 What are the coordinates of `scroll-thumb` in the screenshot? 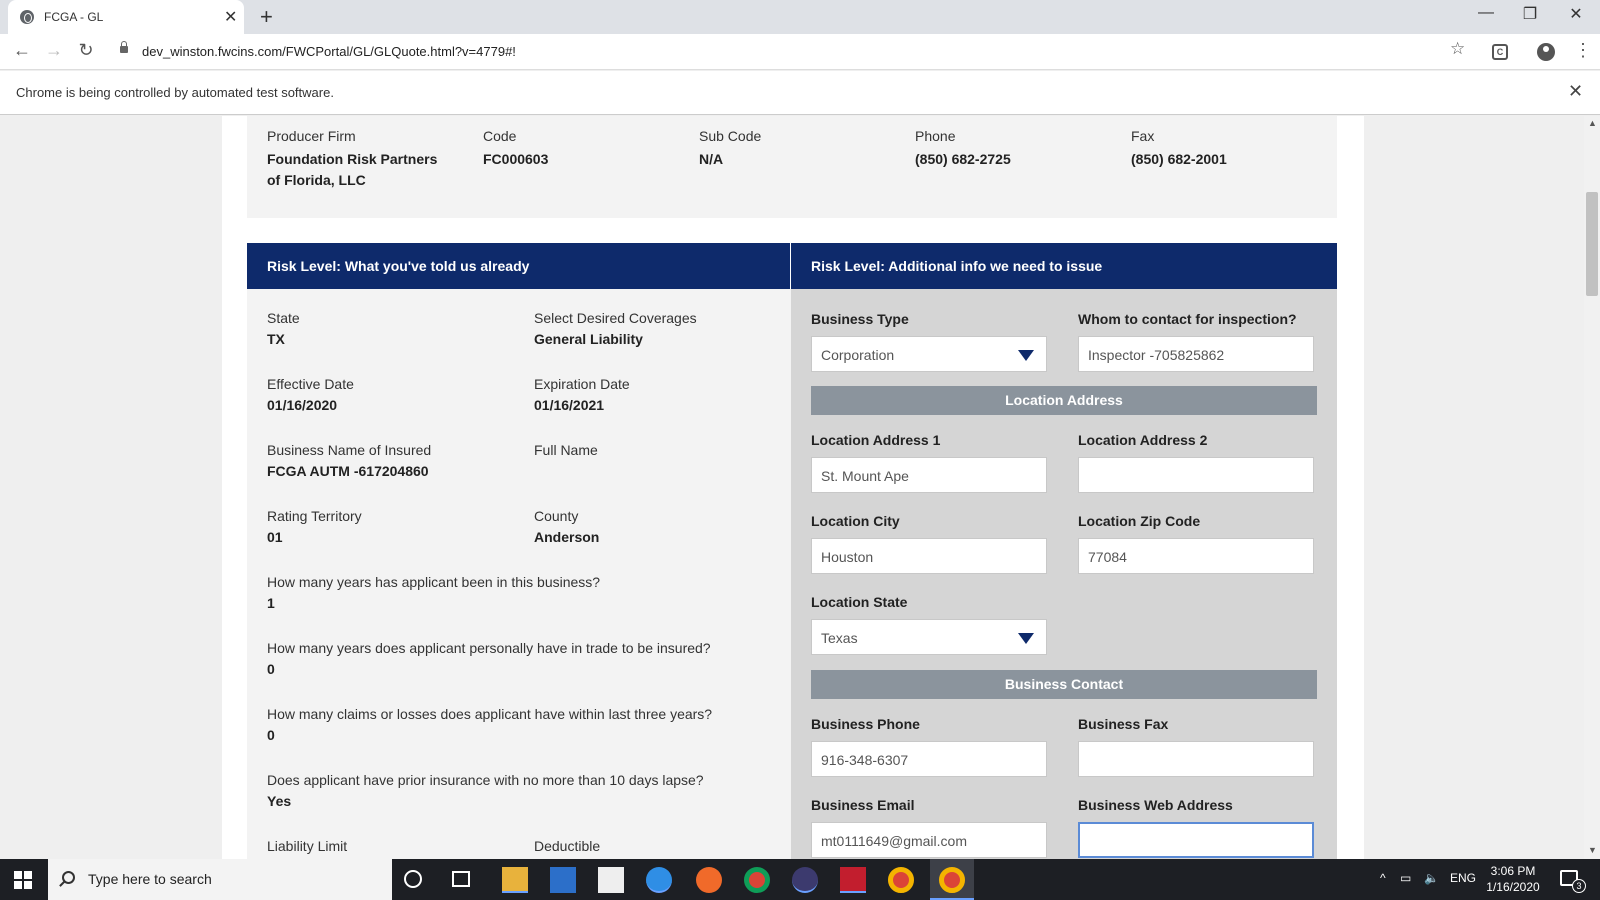 It's located at (1592, 244).